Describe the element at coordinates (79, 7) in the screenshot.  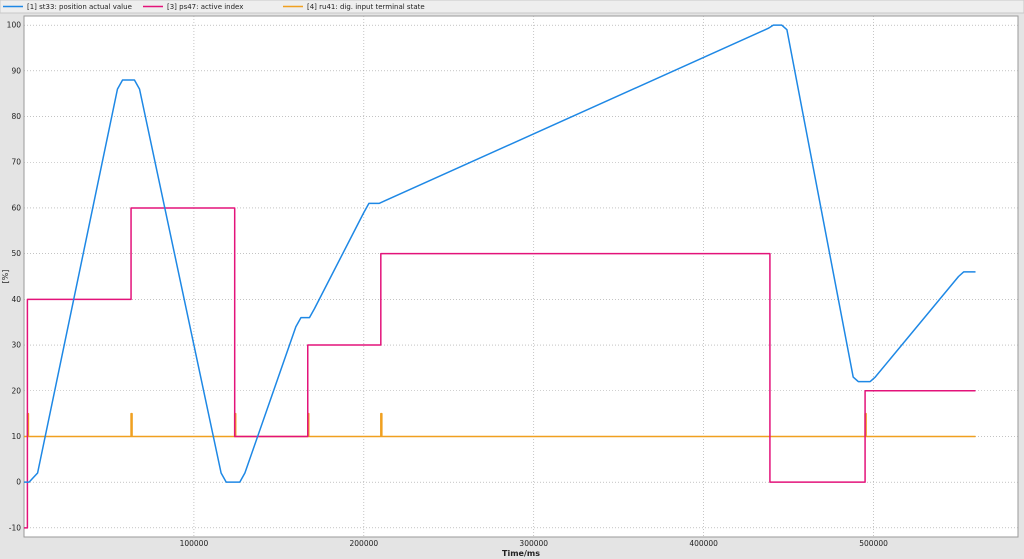
I see `legend-entry: [1] st33: position actual value` at that location.